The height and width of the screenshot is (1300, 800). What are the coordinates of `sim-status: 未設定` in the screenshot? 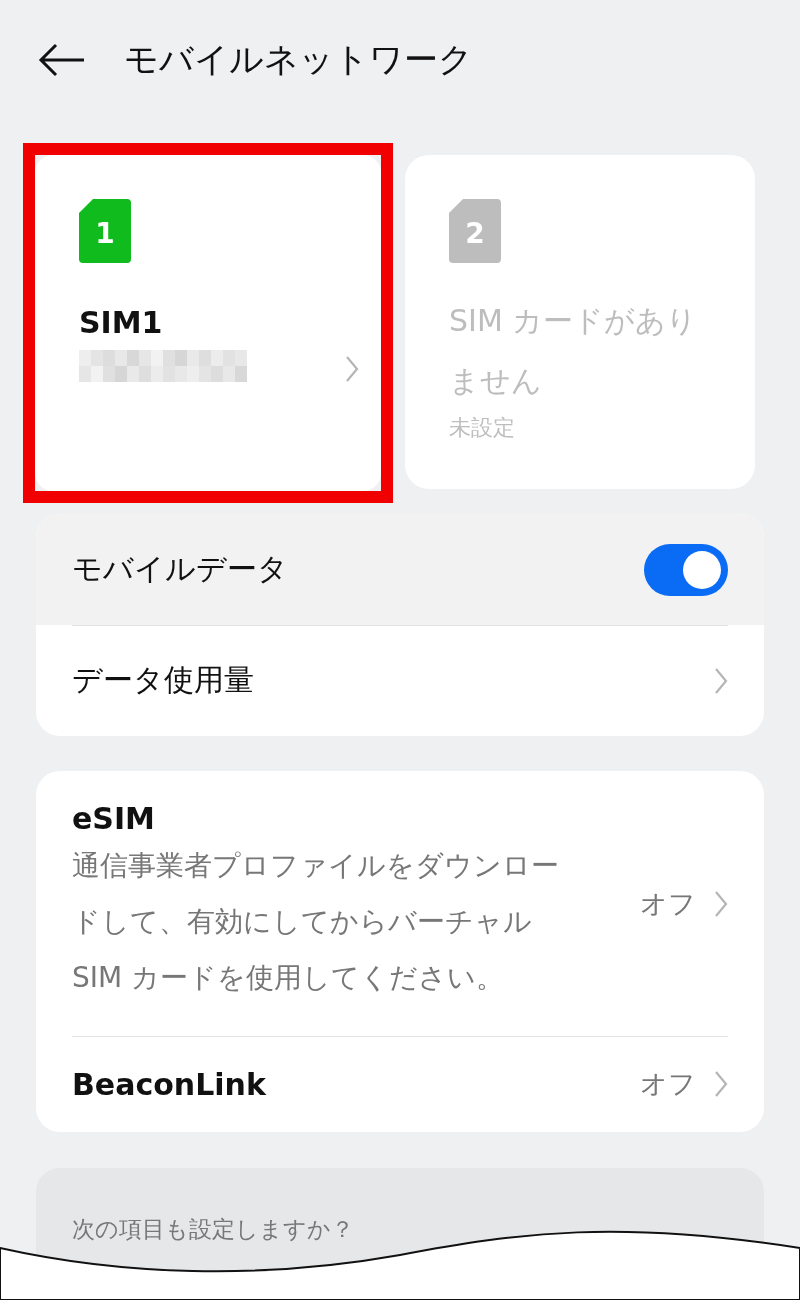 It's located at (482, 428).